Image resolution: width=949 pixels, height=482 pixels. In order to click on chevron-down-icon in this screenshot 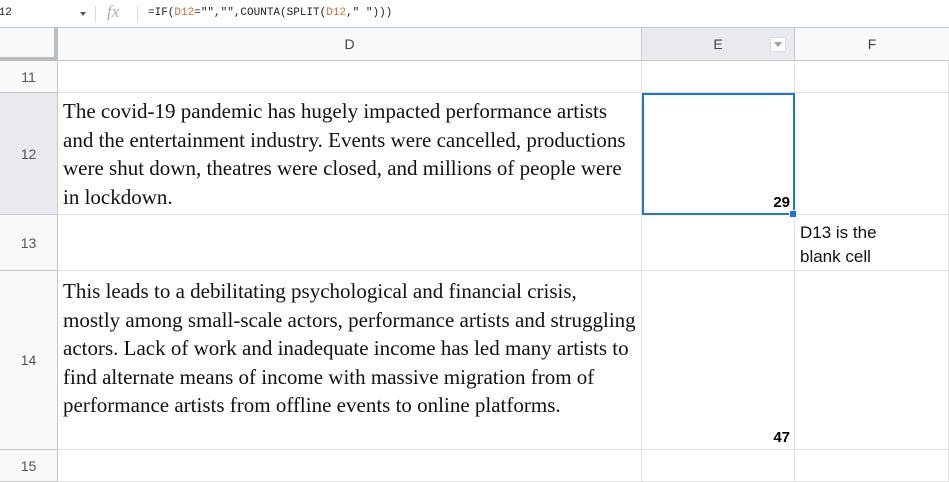, I will do `click(778, 44)`.